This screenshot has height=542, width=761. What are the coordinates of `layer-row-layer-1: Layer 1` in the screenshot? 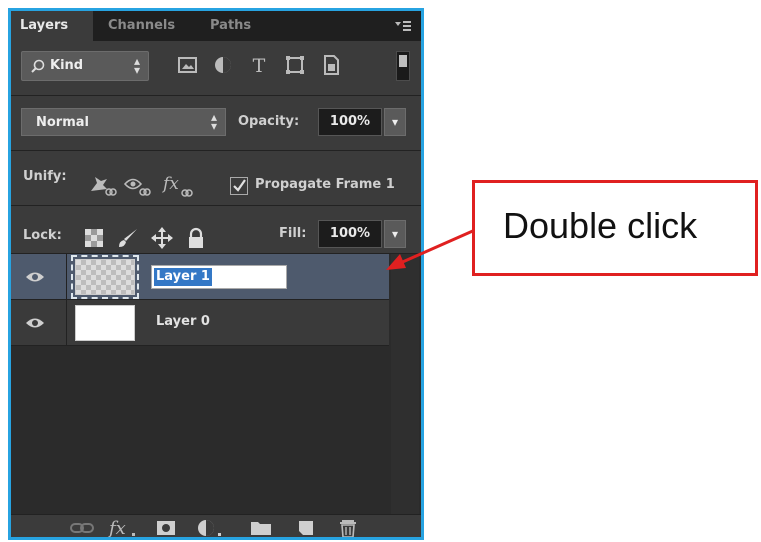 It's located at (200, 277).